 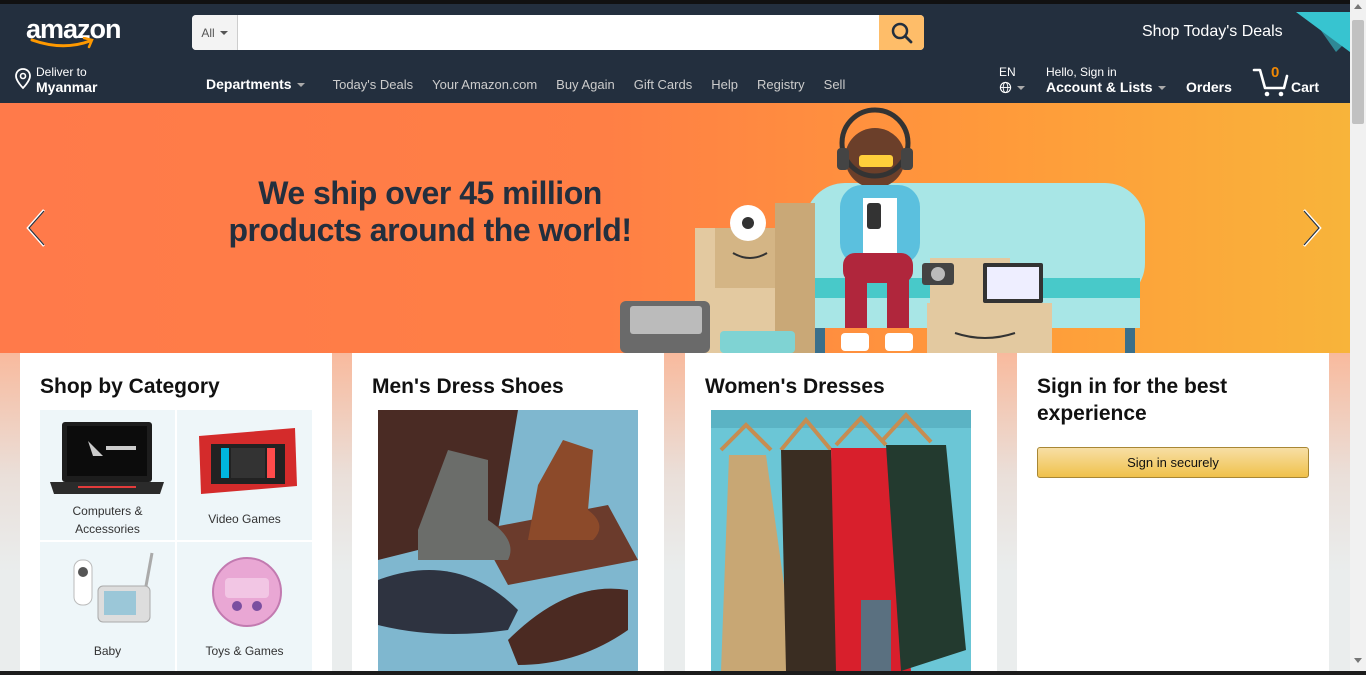 I want to click on logo-smile-icon, so click(x=62, y=43).